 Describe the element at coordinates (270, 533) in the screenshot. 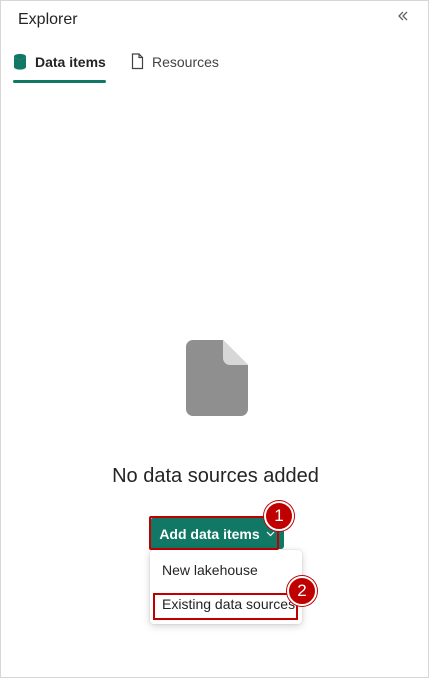

I see `chevron-down-icon` at that location.